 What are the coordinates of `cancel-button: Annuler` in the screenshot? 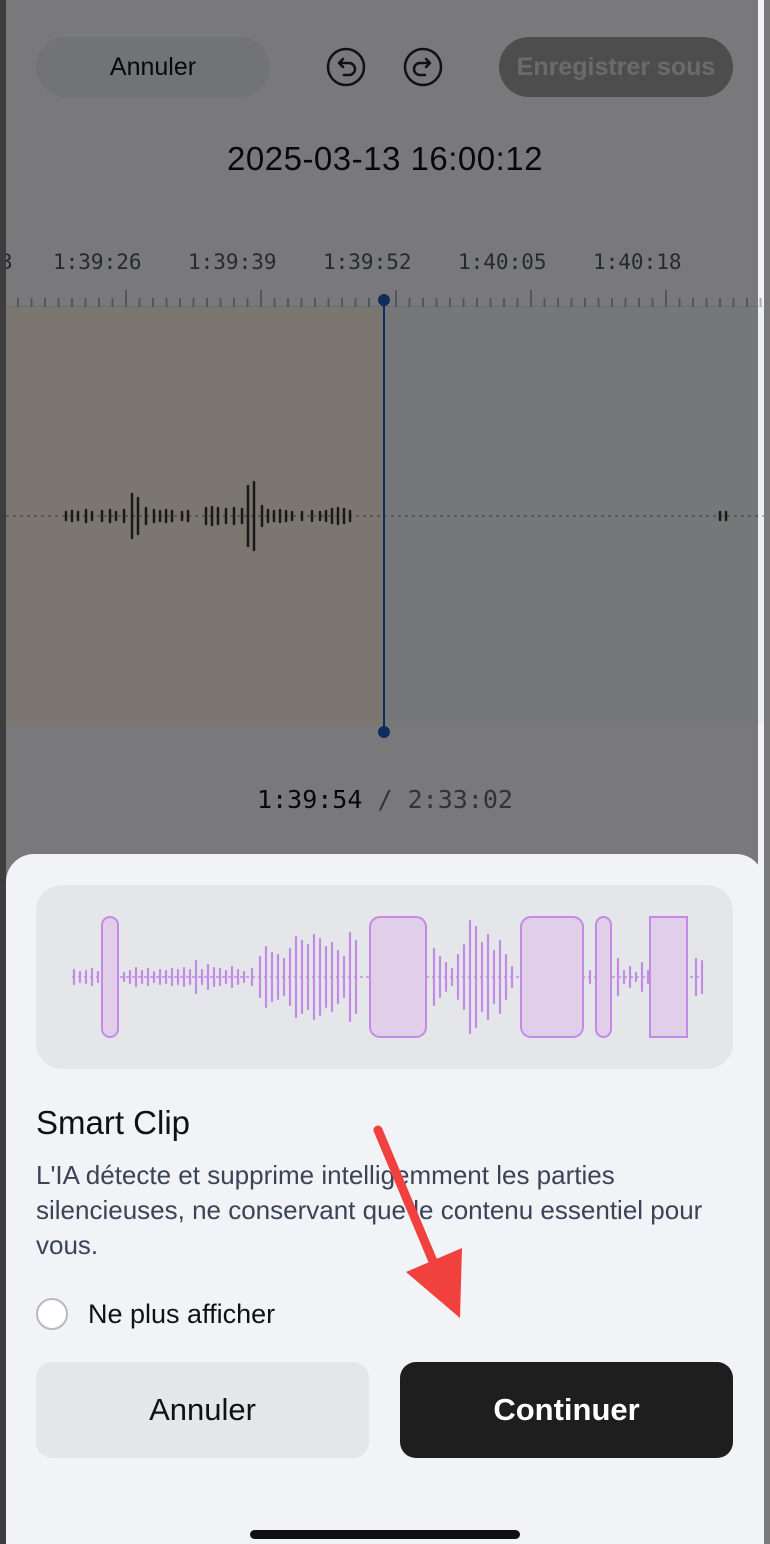 It's located at (202, 1410).